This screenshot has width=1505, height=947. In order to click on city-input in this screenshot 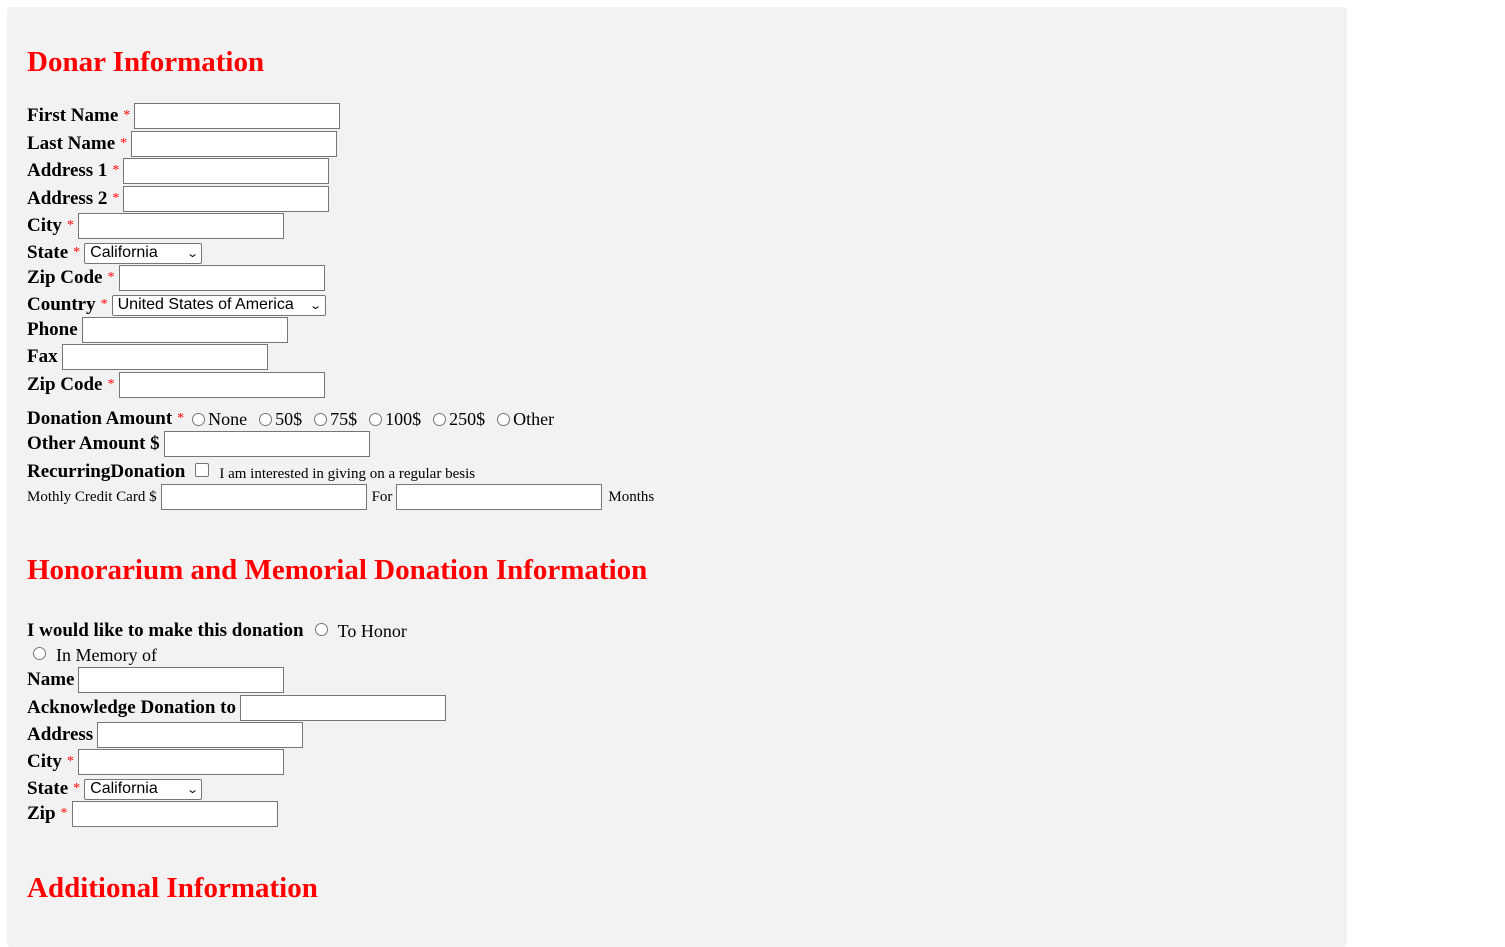, I will do `click(180, 226)`.